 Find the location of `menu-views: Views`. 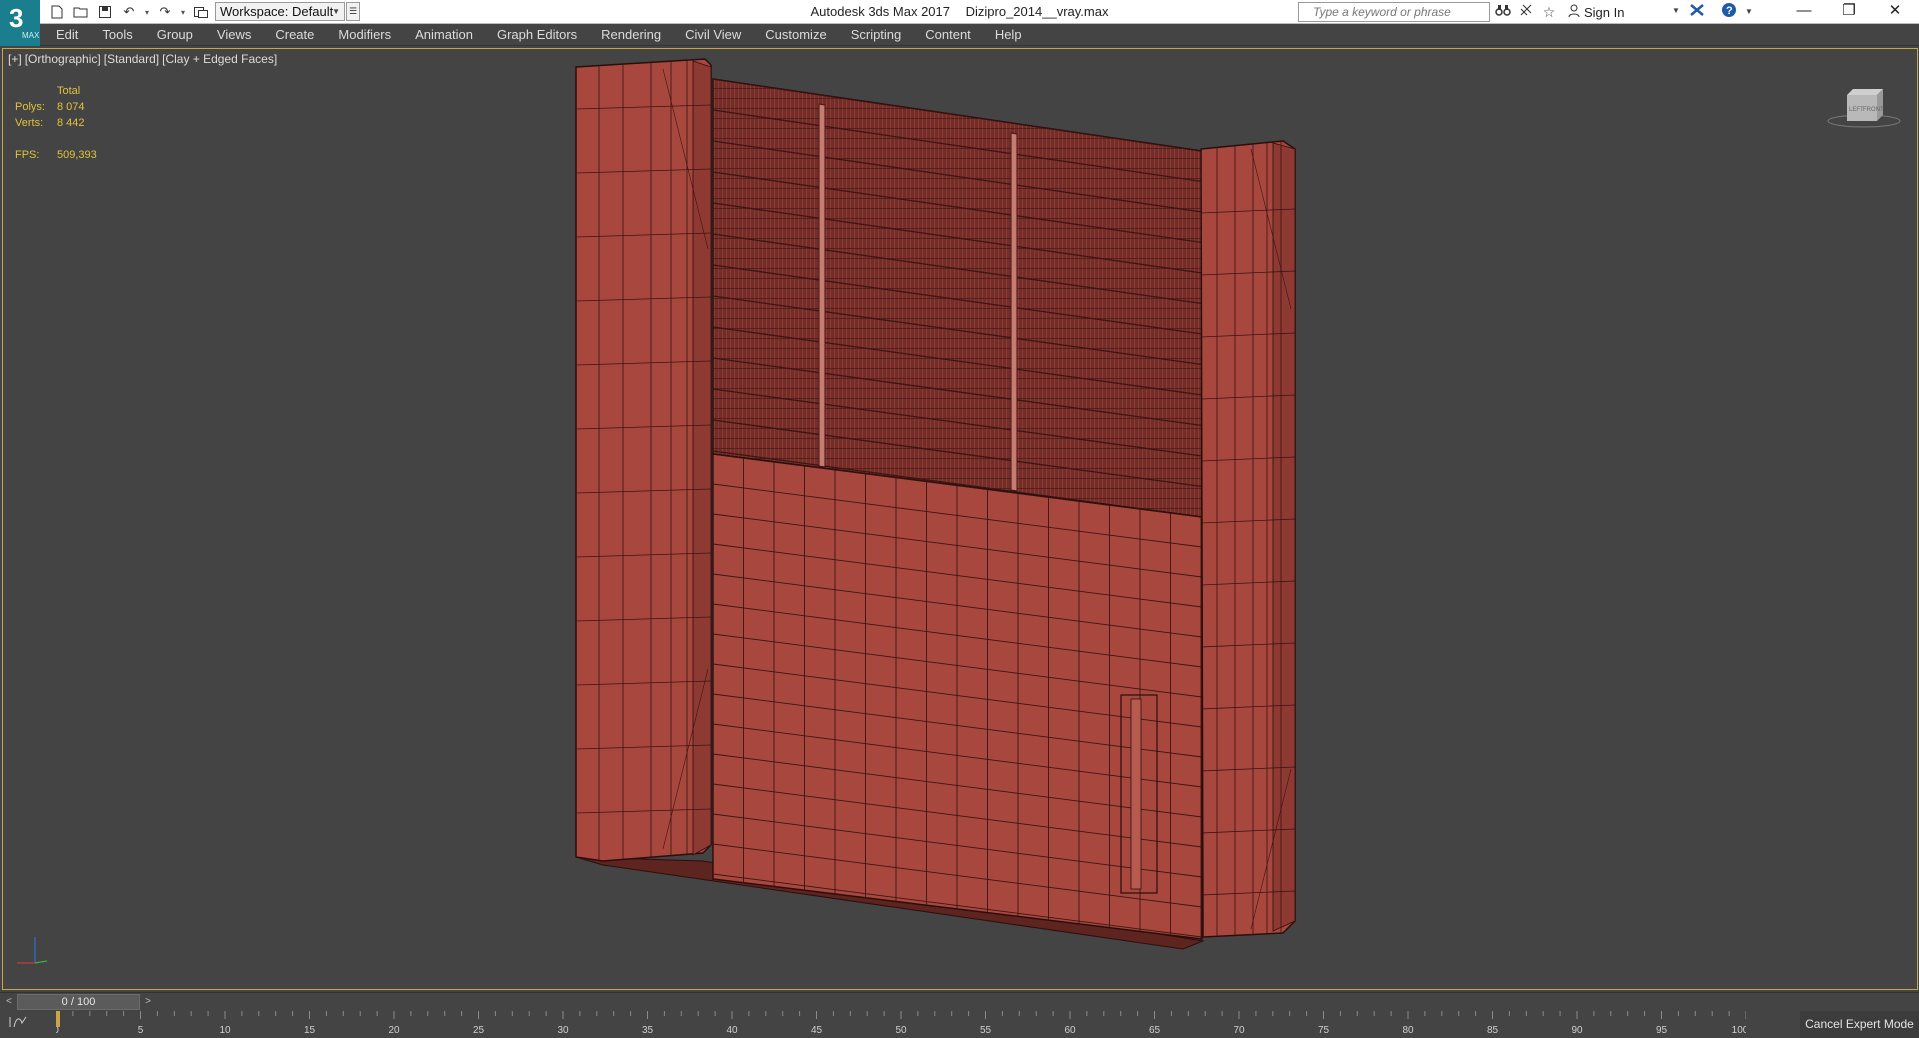

menu-views: Views is located at coordinates (234, 35).